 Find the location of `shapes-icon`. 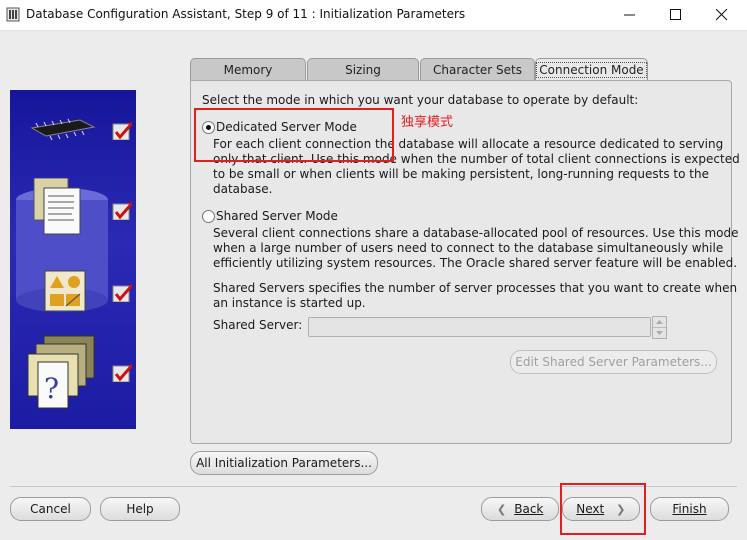

shapes-icon is located at coordinates (65, 291).